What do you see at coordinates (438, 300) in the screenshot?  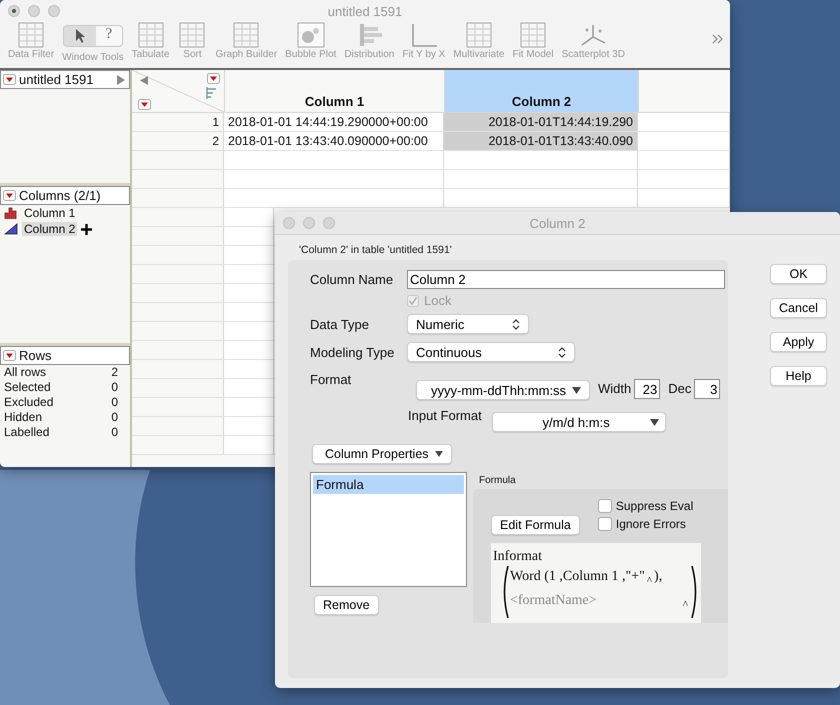 I see `checkbox-label: Lock` at bounding box center [438, 300].